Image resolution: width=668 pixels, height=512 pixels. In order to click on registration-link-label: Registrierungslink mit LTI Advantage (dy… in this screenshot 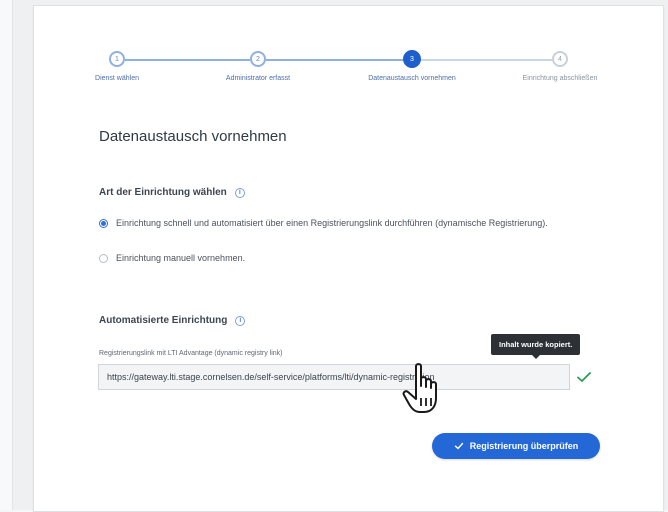, I will do `click(191, 353)`.